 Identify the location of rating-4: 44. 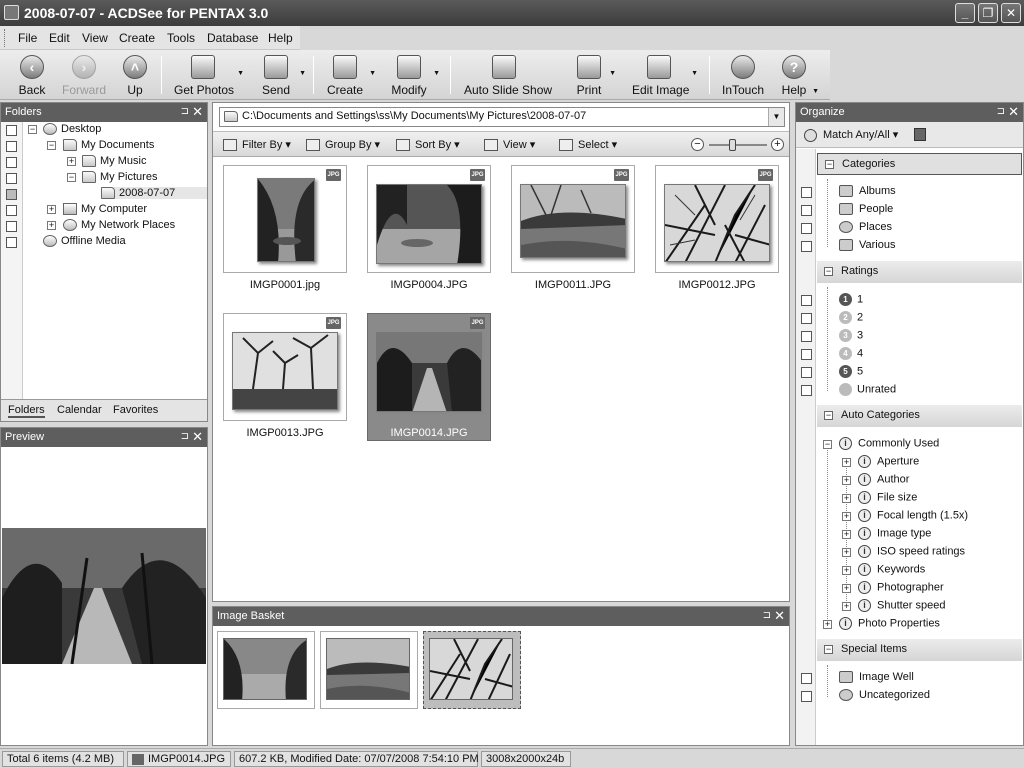
(851, 353).